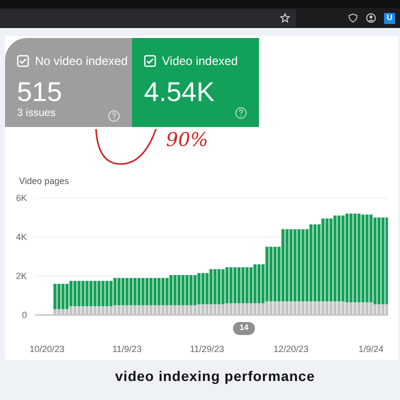 The width and height of the screenshot is (400, 400). What do you see at coordinates (127, 349) in the screenshot?
I see `x-tick-label: 11/9/23` at bounding box center [127, 349].